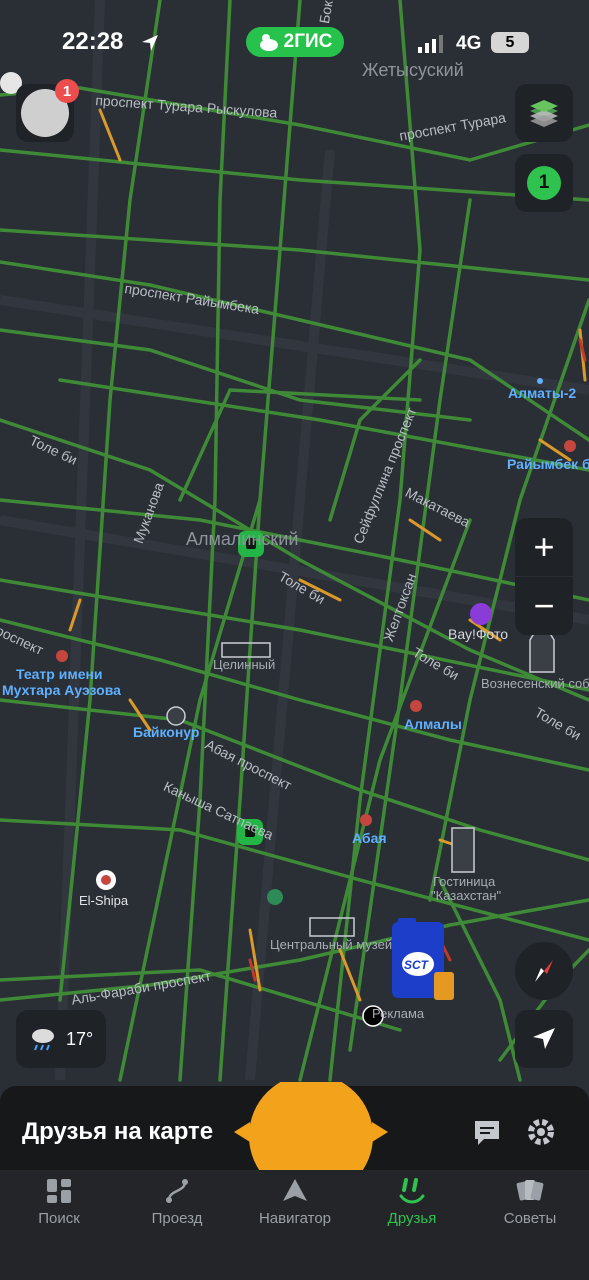 Image resolution: width=589 pixels, height=1280 pixels. I want to click on rain-cloud-icon, so click(43, 1040).